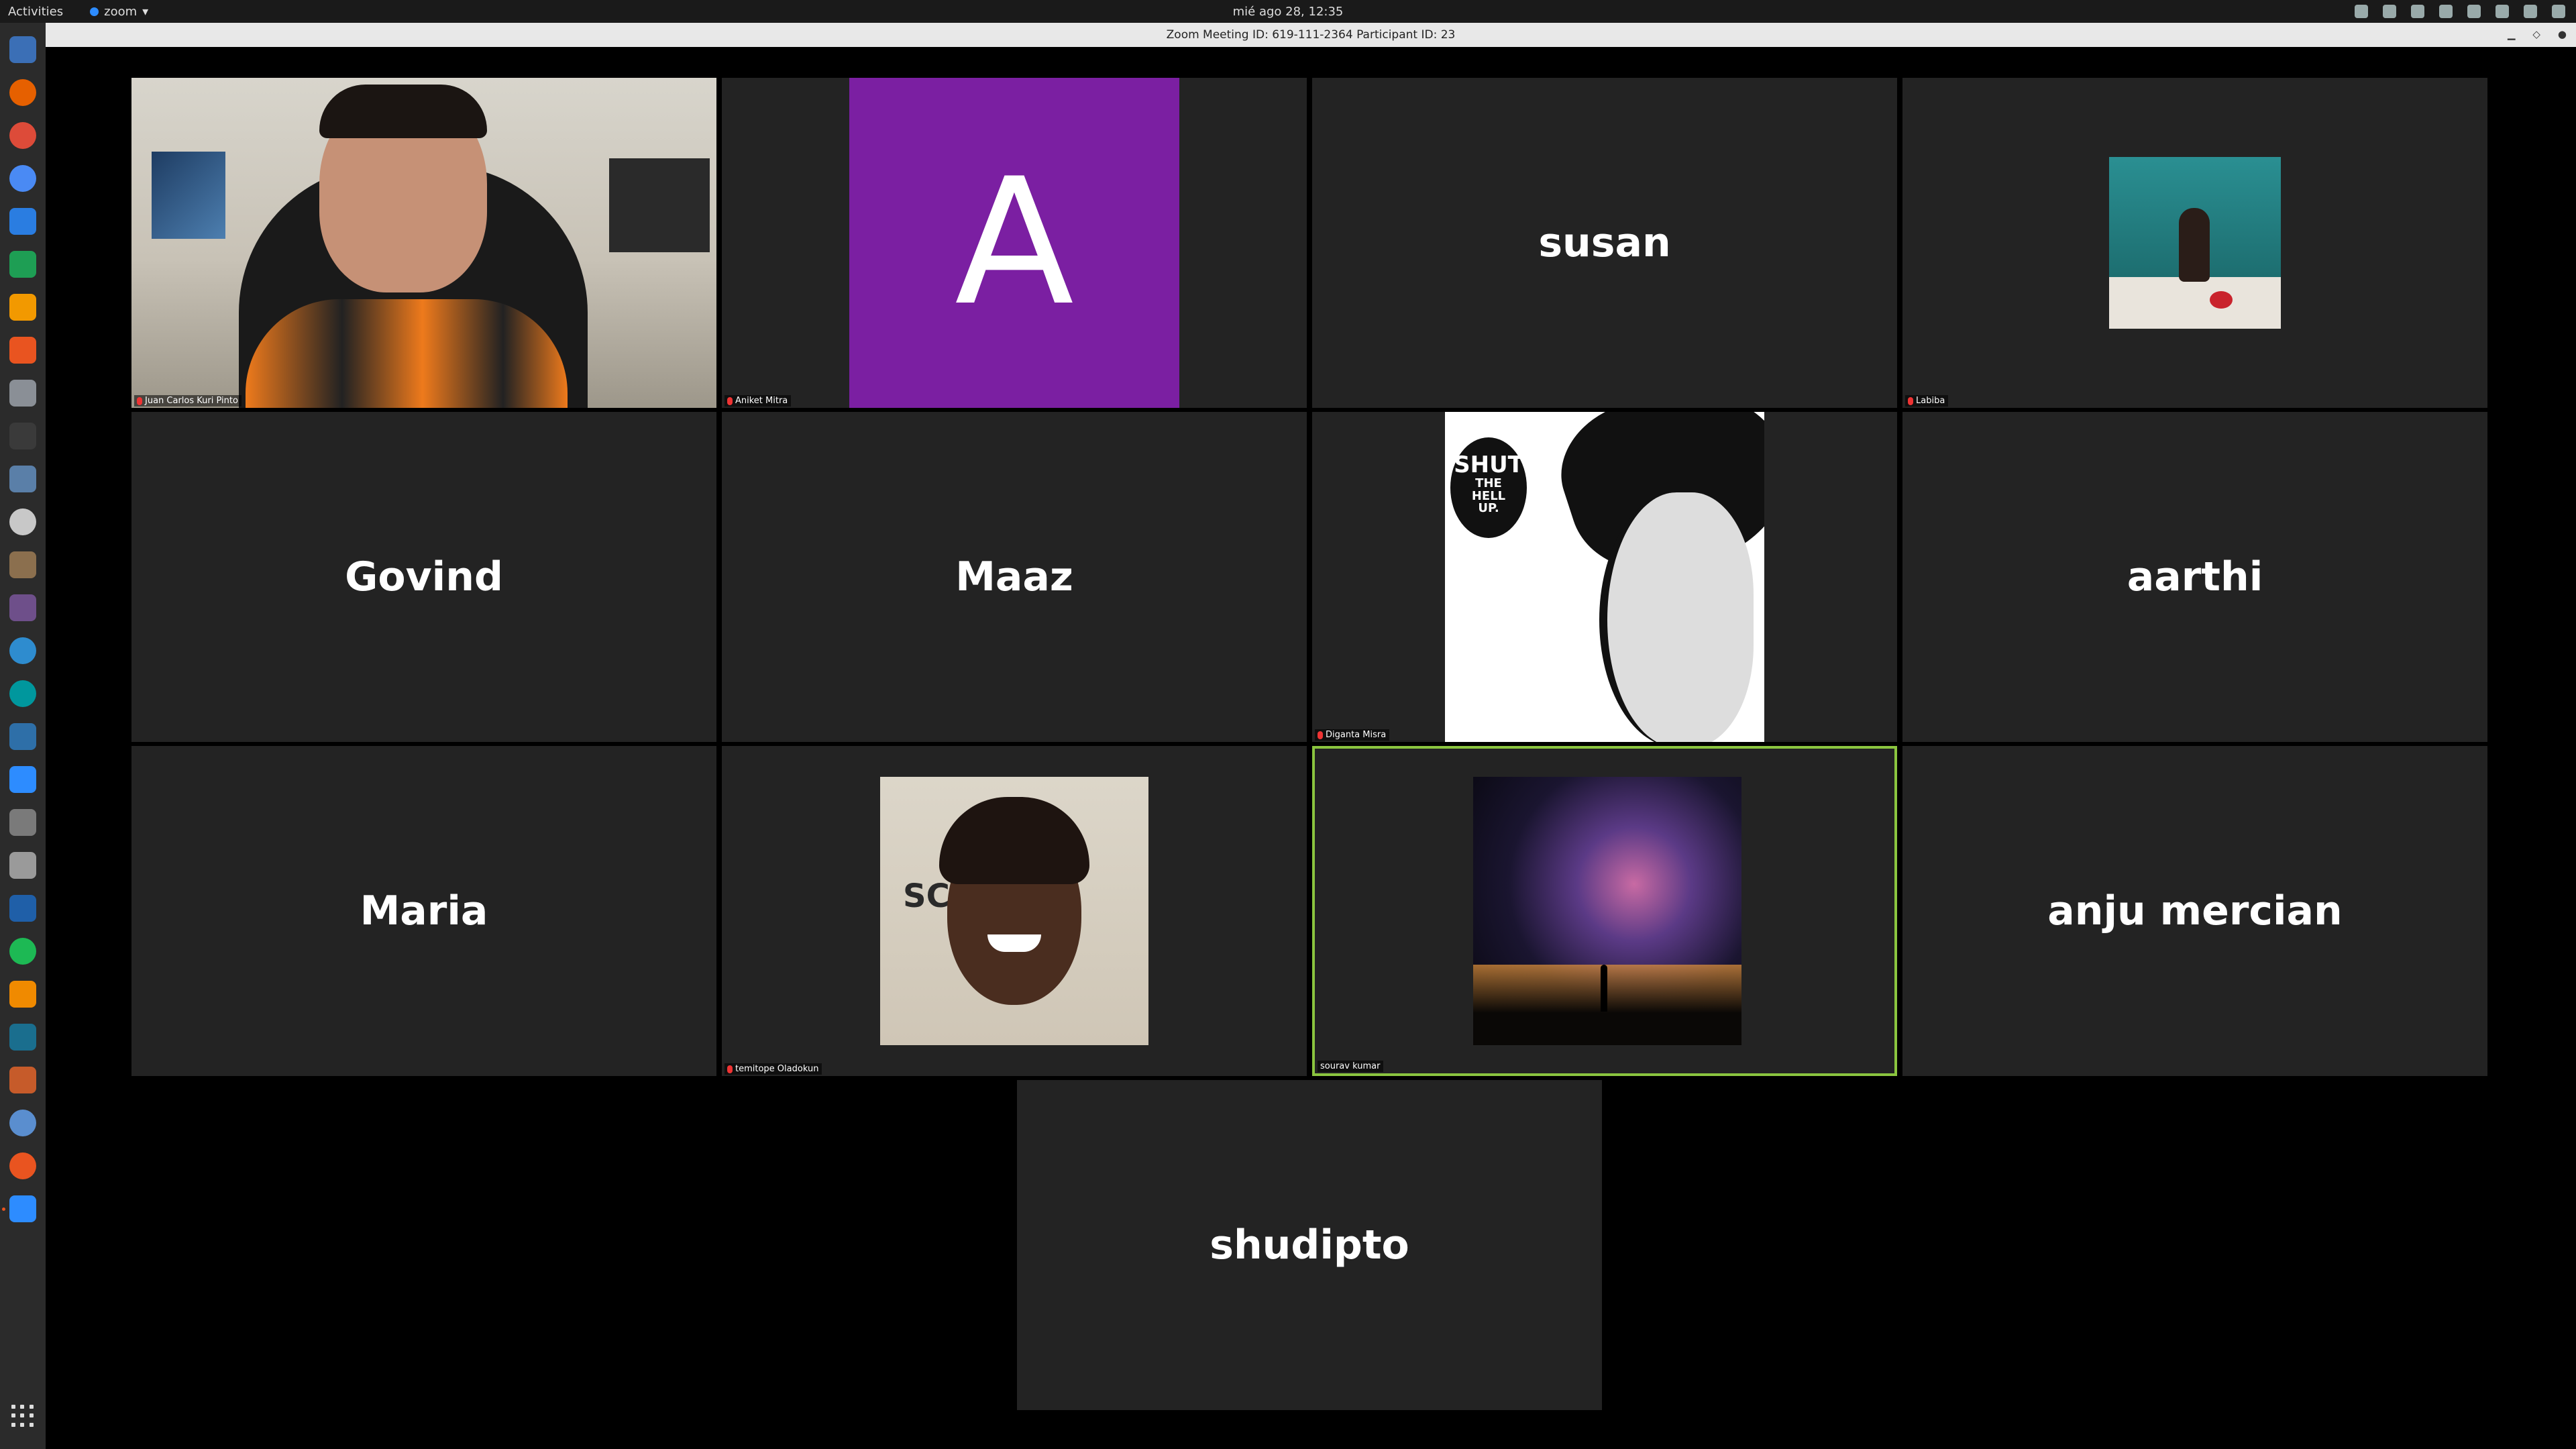  Describe the element at coordinates (22, 564) in the screenshot. I see `gimp-icon` at that location.